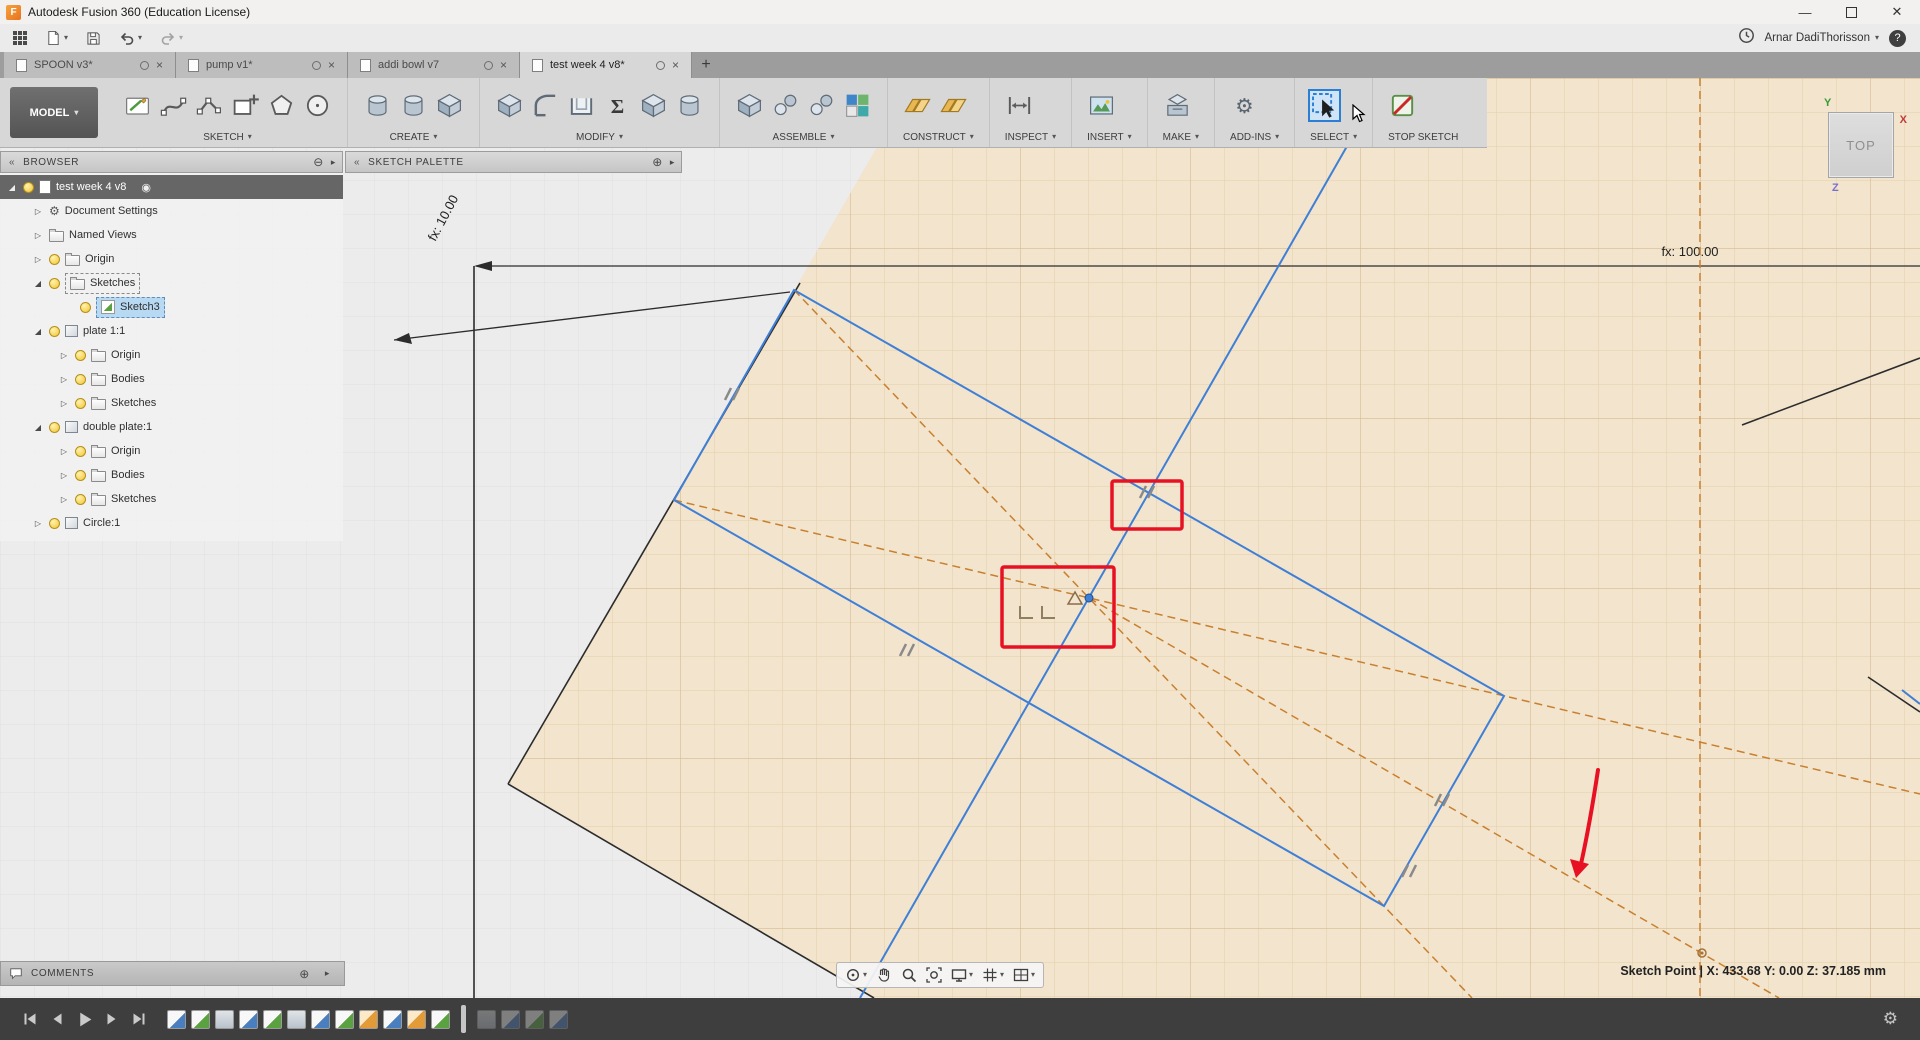 The image size is (1920, 1040). I want to click on joint-icon, so click(785, 105).